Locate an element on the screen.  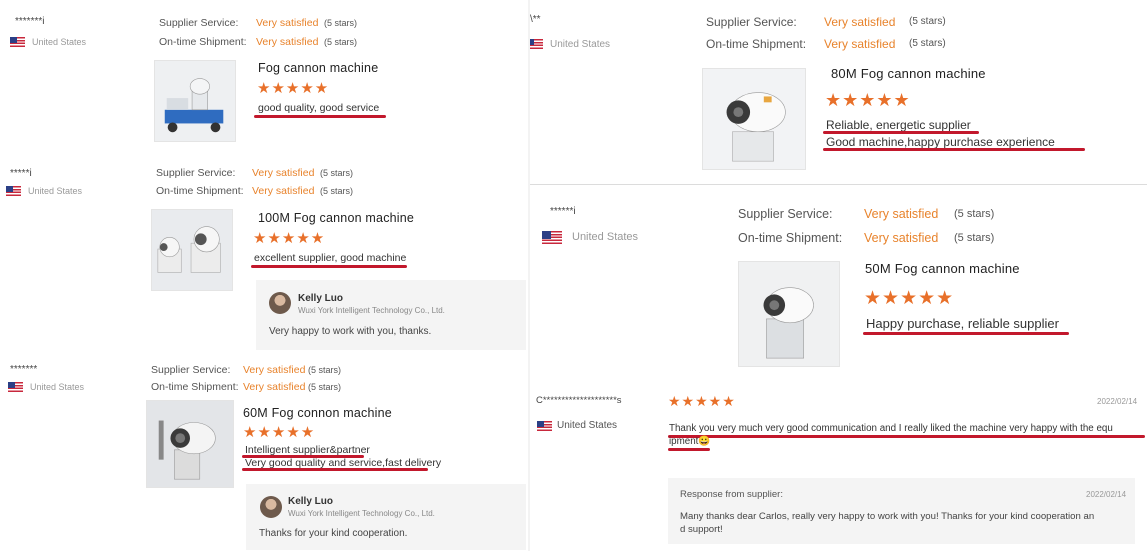
buyer-name: \** is located at coordinates (535, 19).